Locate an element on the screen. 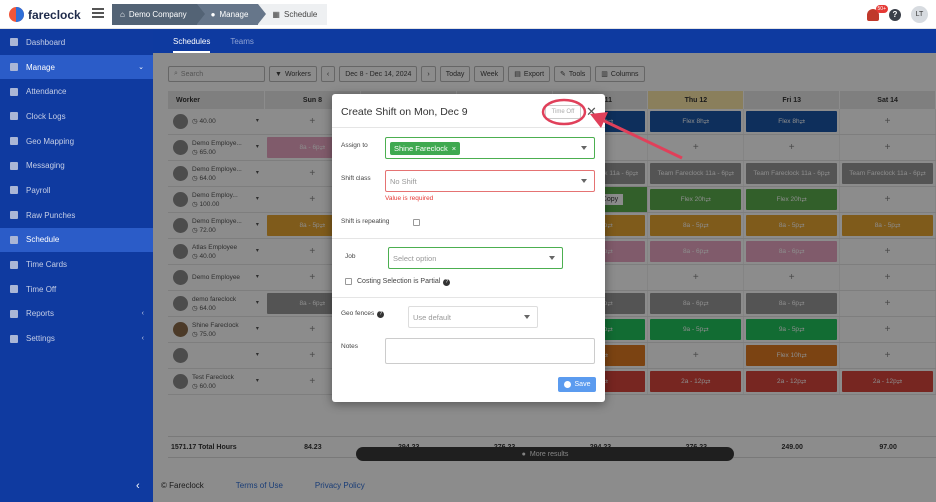  breadcrumb-schedule: ▦ Schedule is located at coordinates (293, 14).